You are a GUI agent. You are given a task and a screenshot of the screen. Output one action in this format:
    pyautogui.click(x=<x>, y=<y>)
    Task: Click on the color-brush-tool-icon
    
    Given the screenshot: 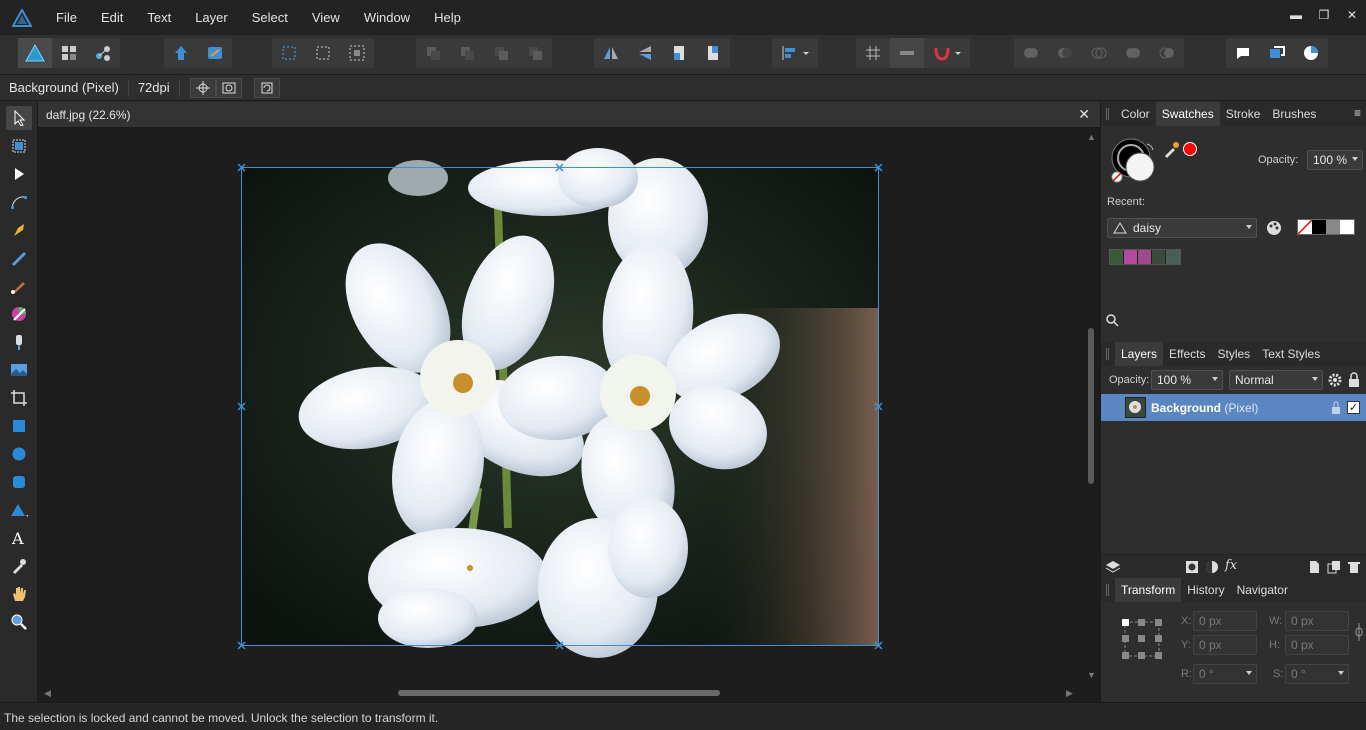 What is the action you would take?
    pyautogui.click(x=19, y=314)
    